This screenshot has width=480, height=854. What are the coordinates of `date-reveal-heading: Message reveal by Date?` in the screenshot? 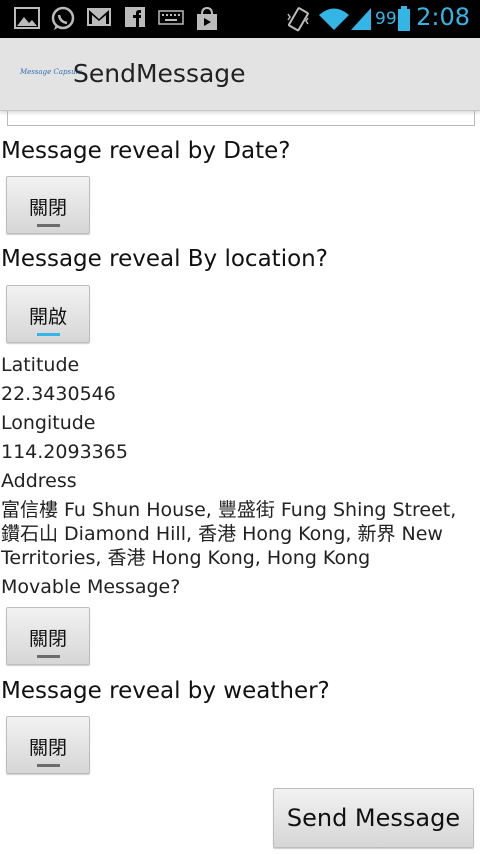 It's located at (146, 151).